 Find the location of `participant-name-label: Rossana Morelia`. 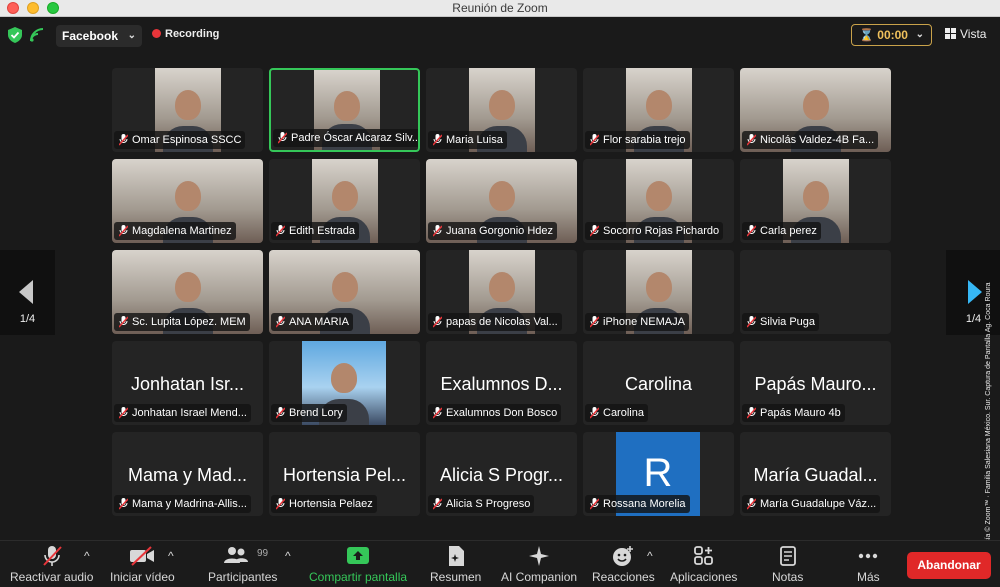

participant-name-label: Rossana Morelia is located at coordinates (637, 504).